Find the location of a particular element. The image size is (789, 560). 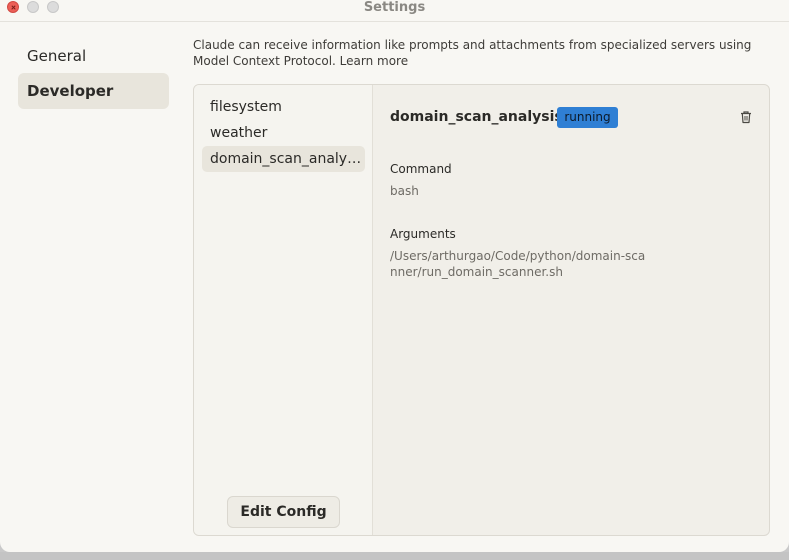

server-item-domain-scan-analysis: domain_scan_analysis is located at coordinates (283, 159).